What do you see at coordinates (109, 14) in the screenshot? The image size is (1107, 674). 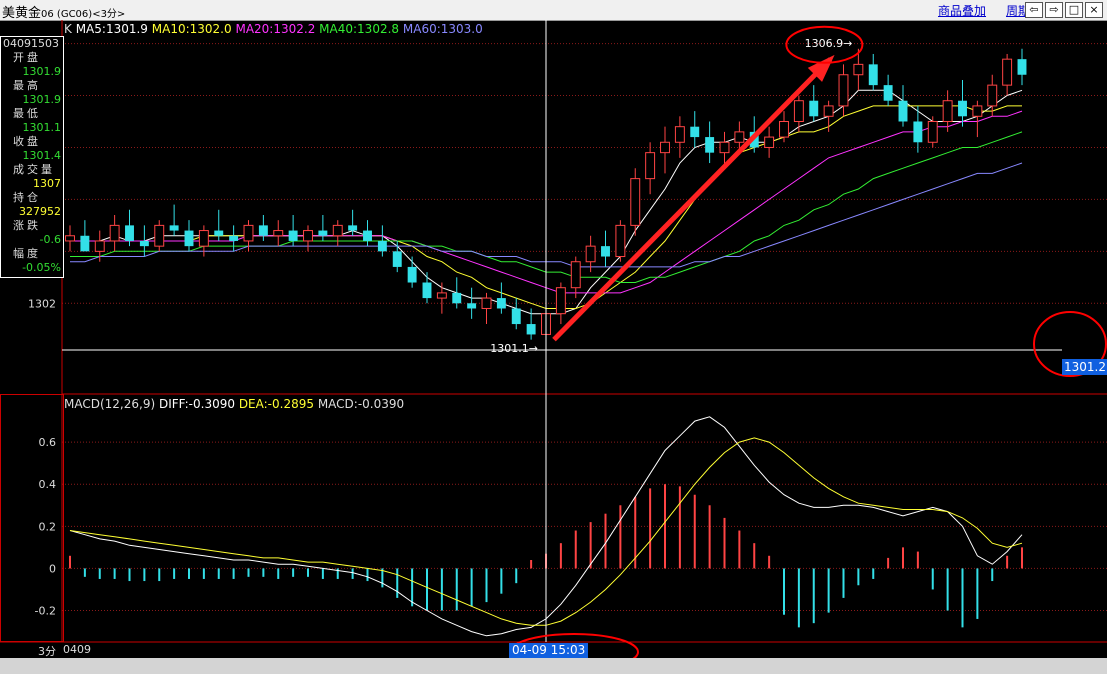 I see `period-indicator: <3分>` at bounding box center [109, 14].